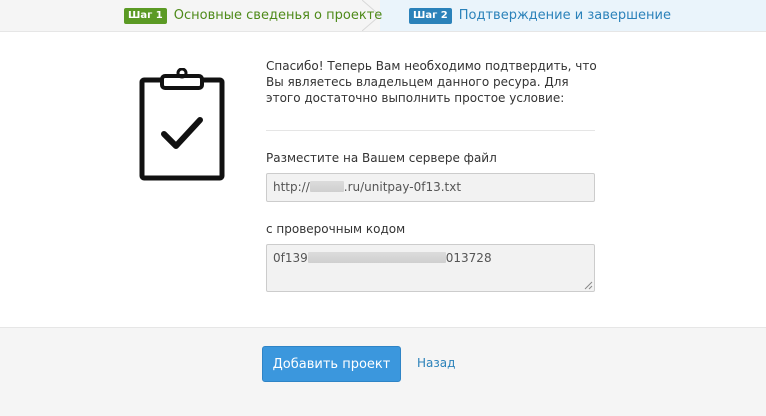 This screenshot has width=766, height=416. Describe the element at coordinates (436, 363) in the screenshot. I see `back-link: Назад` at that location.